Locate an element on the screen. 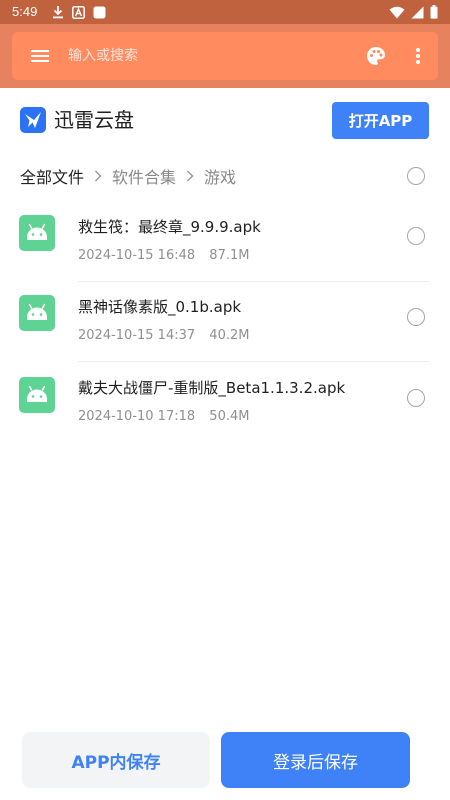 The height and width of the screenshot is (800, 450). file-row: 救生筏：最终章_9.9.9.apk 2024-10-15 16:48 87.1M is located at coordinates (225, 242).